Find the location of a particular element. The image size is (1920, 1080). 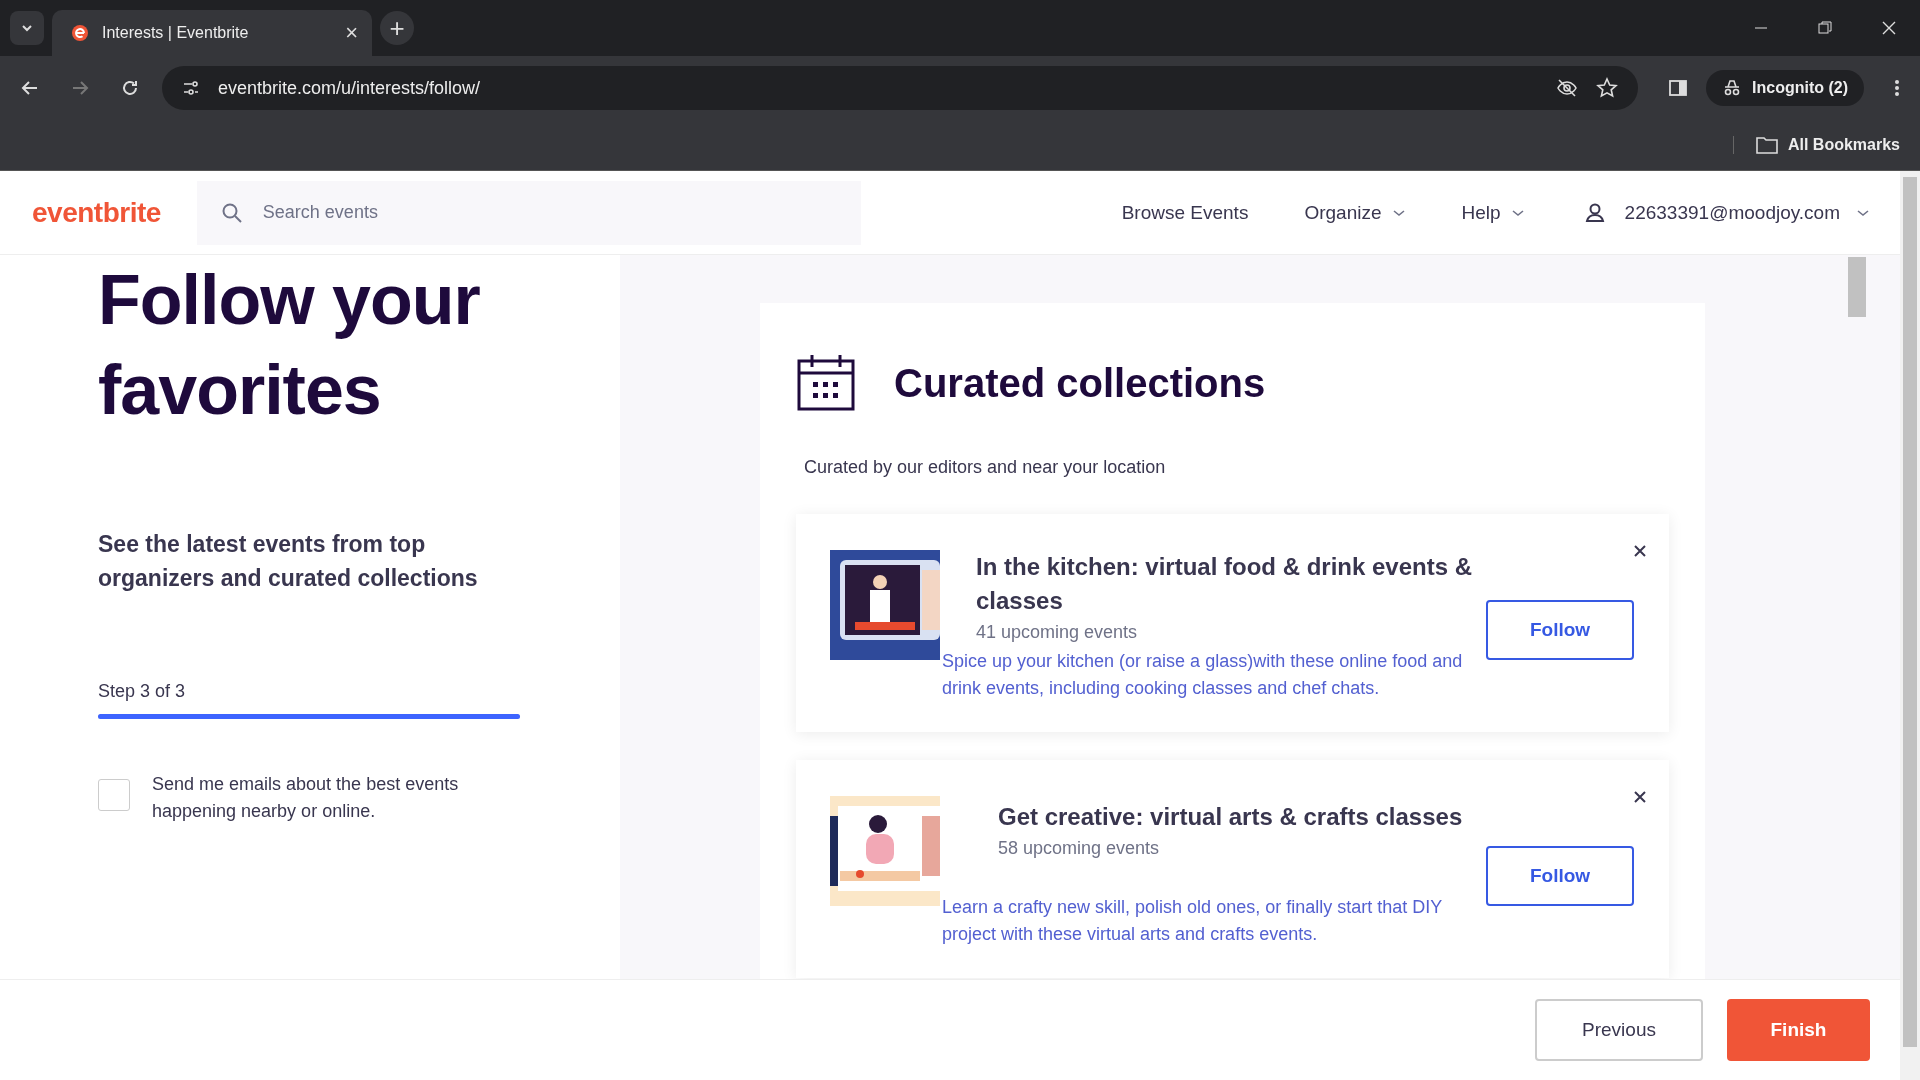

page-subtitle: See the latest events from top organizers and curated collections is located at coordinates (288, 561).